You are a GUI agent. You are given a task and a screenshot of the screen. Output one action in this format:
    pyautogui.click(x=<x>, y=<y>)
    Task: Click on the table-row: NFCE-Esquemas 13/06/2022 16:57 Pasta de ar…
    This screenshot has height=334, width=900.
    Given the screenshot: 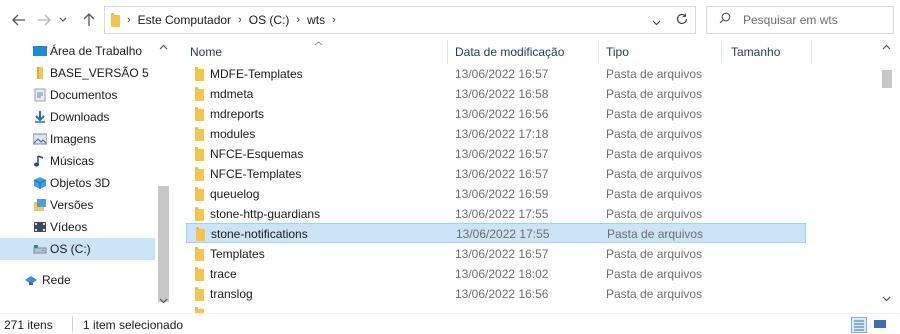 What is the action you would take?
    pyautogui.click(x=496, y=154)
    